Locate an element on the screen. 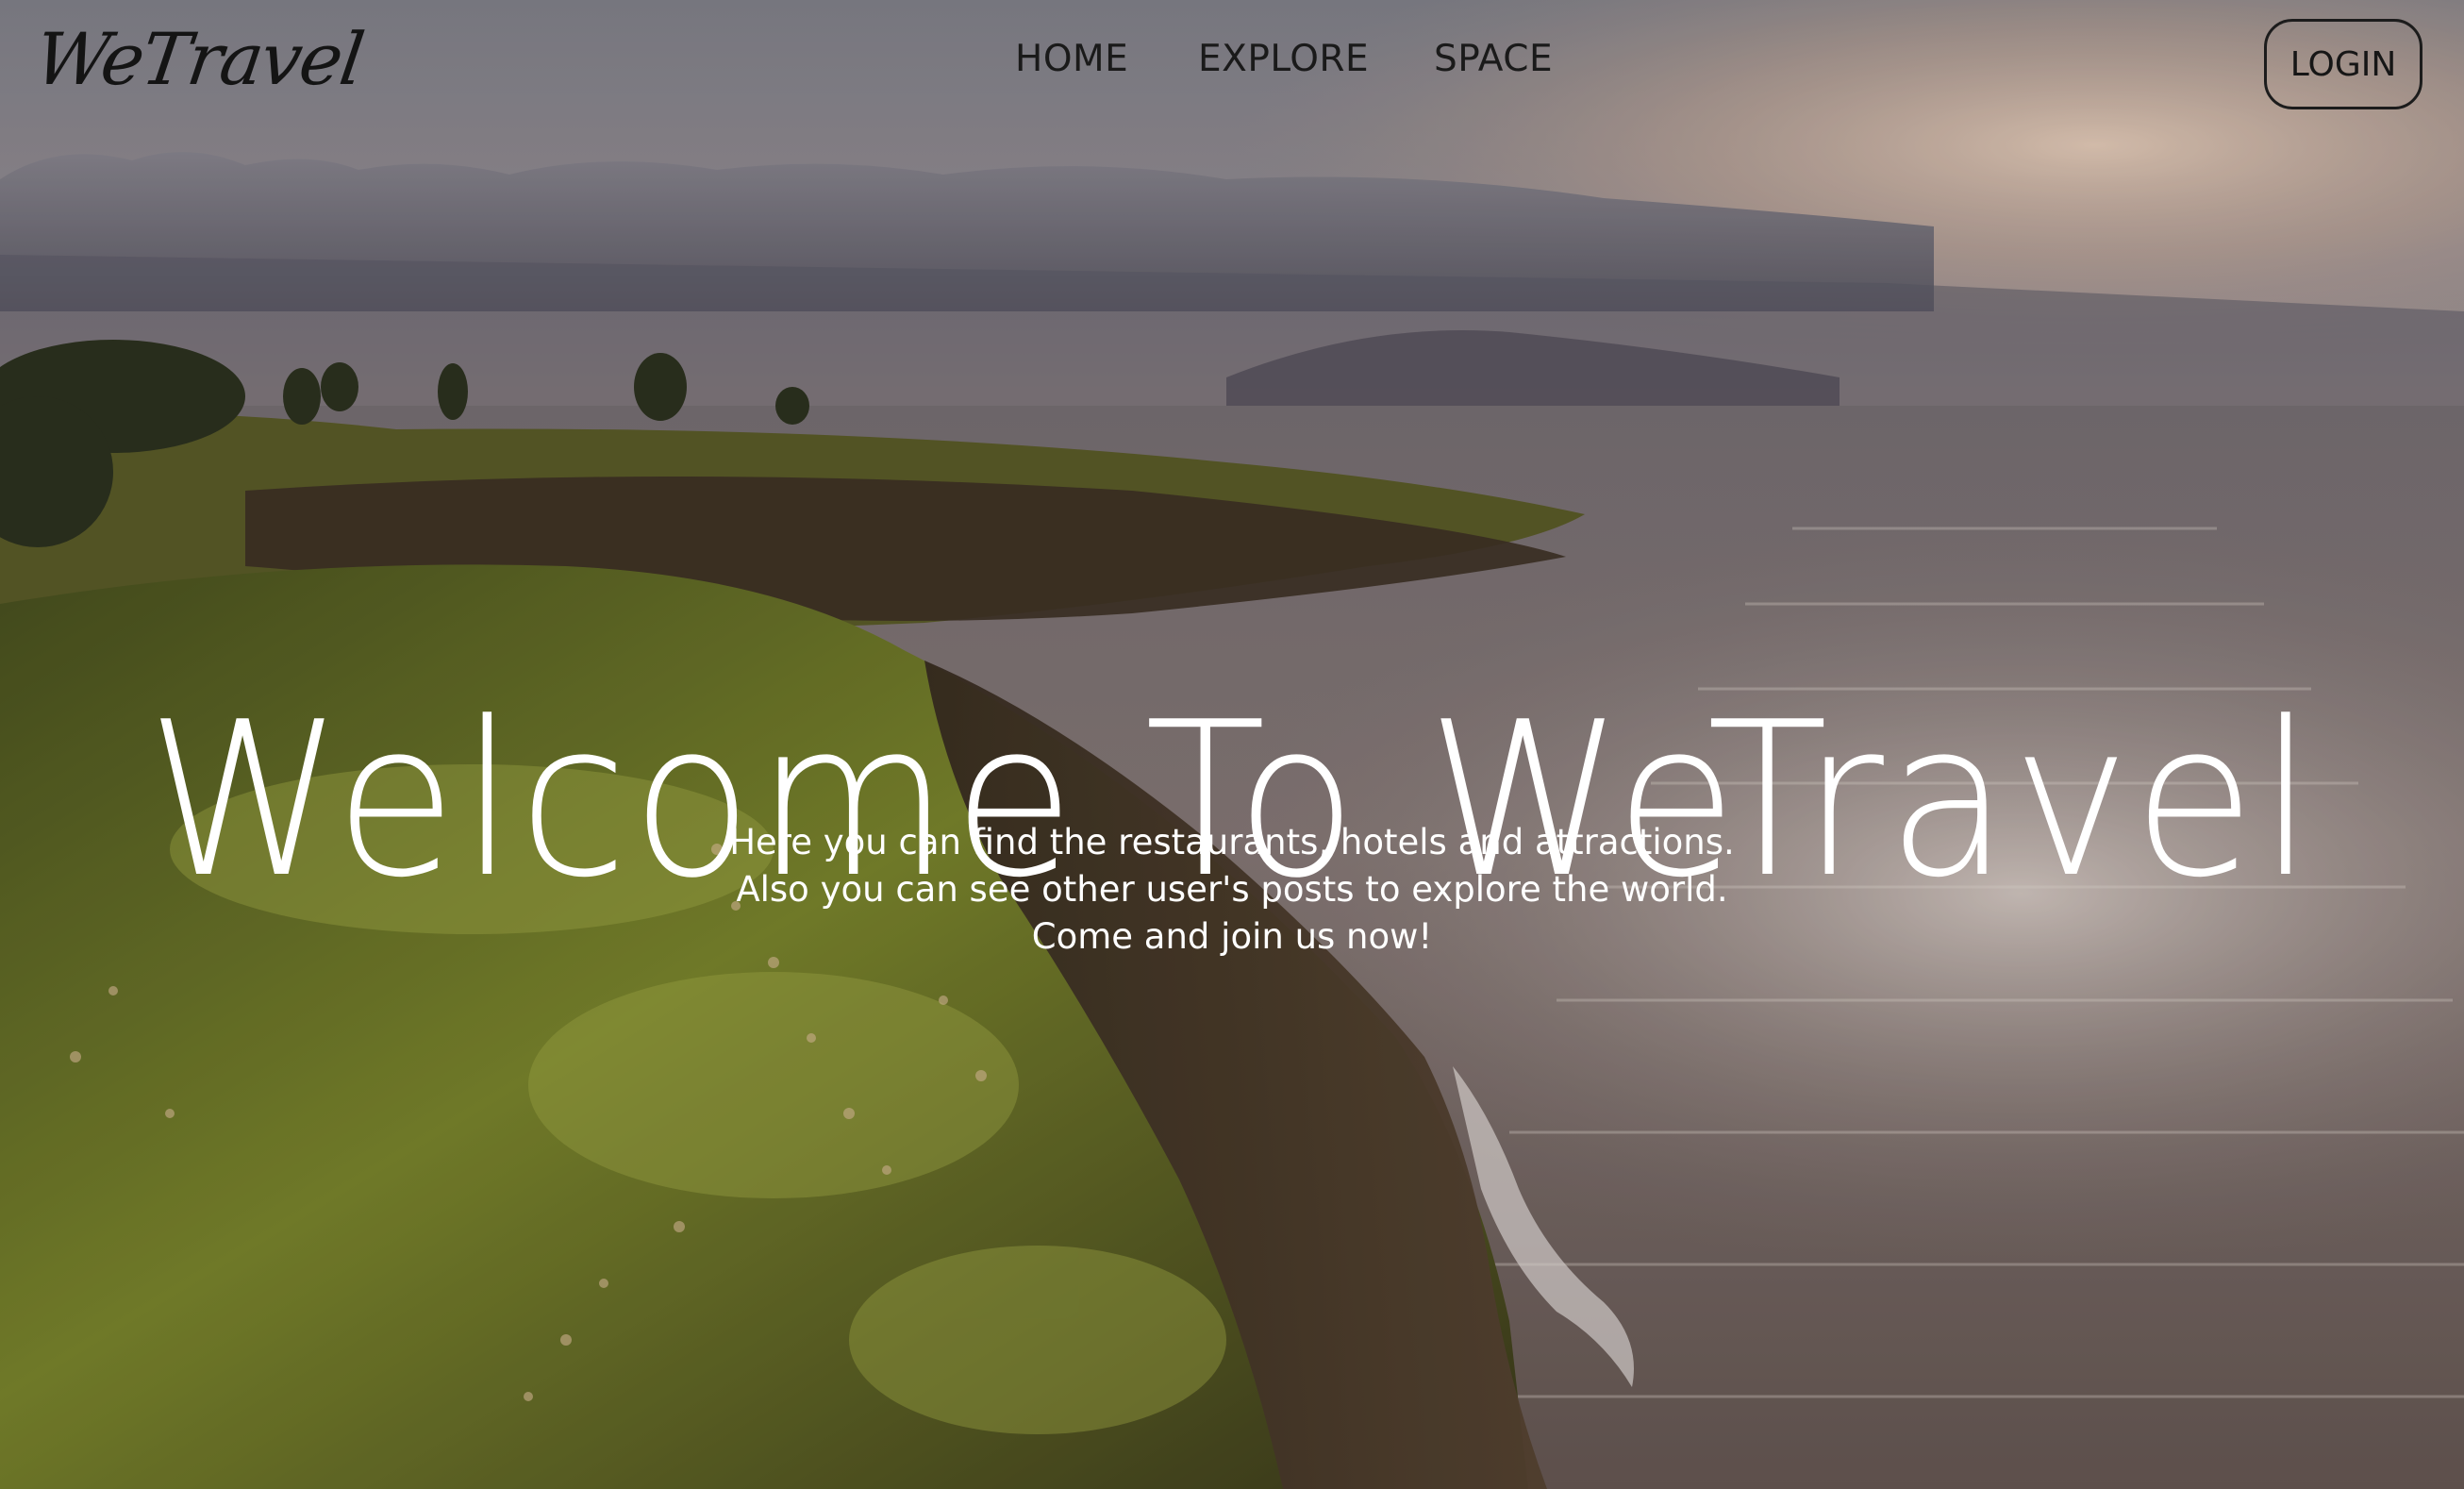  hero-subtitle-line: Come and join us now! is located at coordinates (1232, 936).